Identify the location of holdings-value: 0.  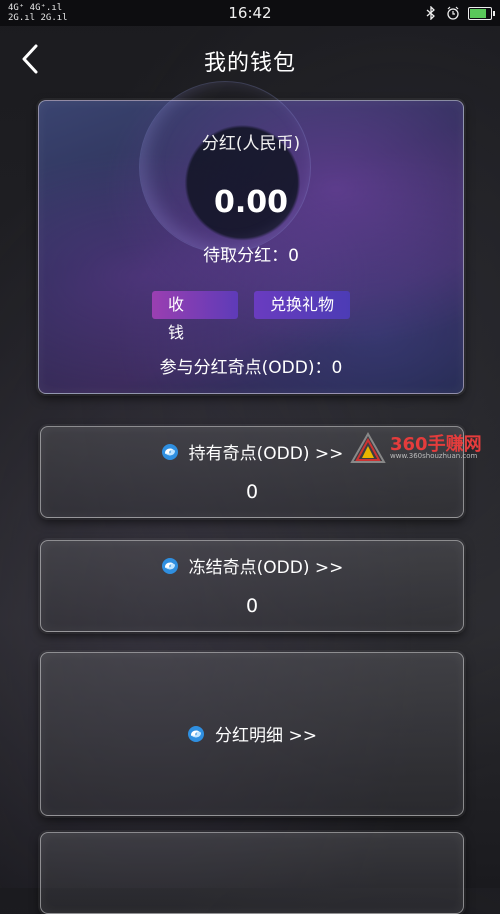
(252, 492).